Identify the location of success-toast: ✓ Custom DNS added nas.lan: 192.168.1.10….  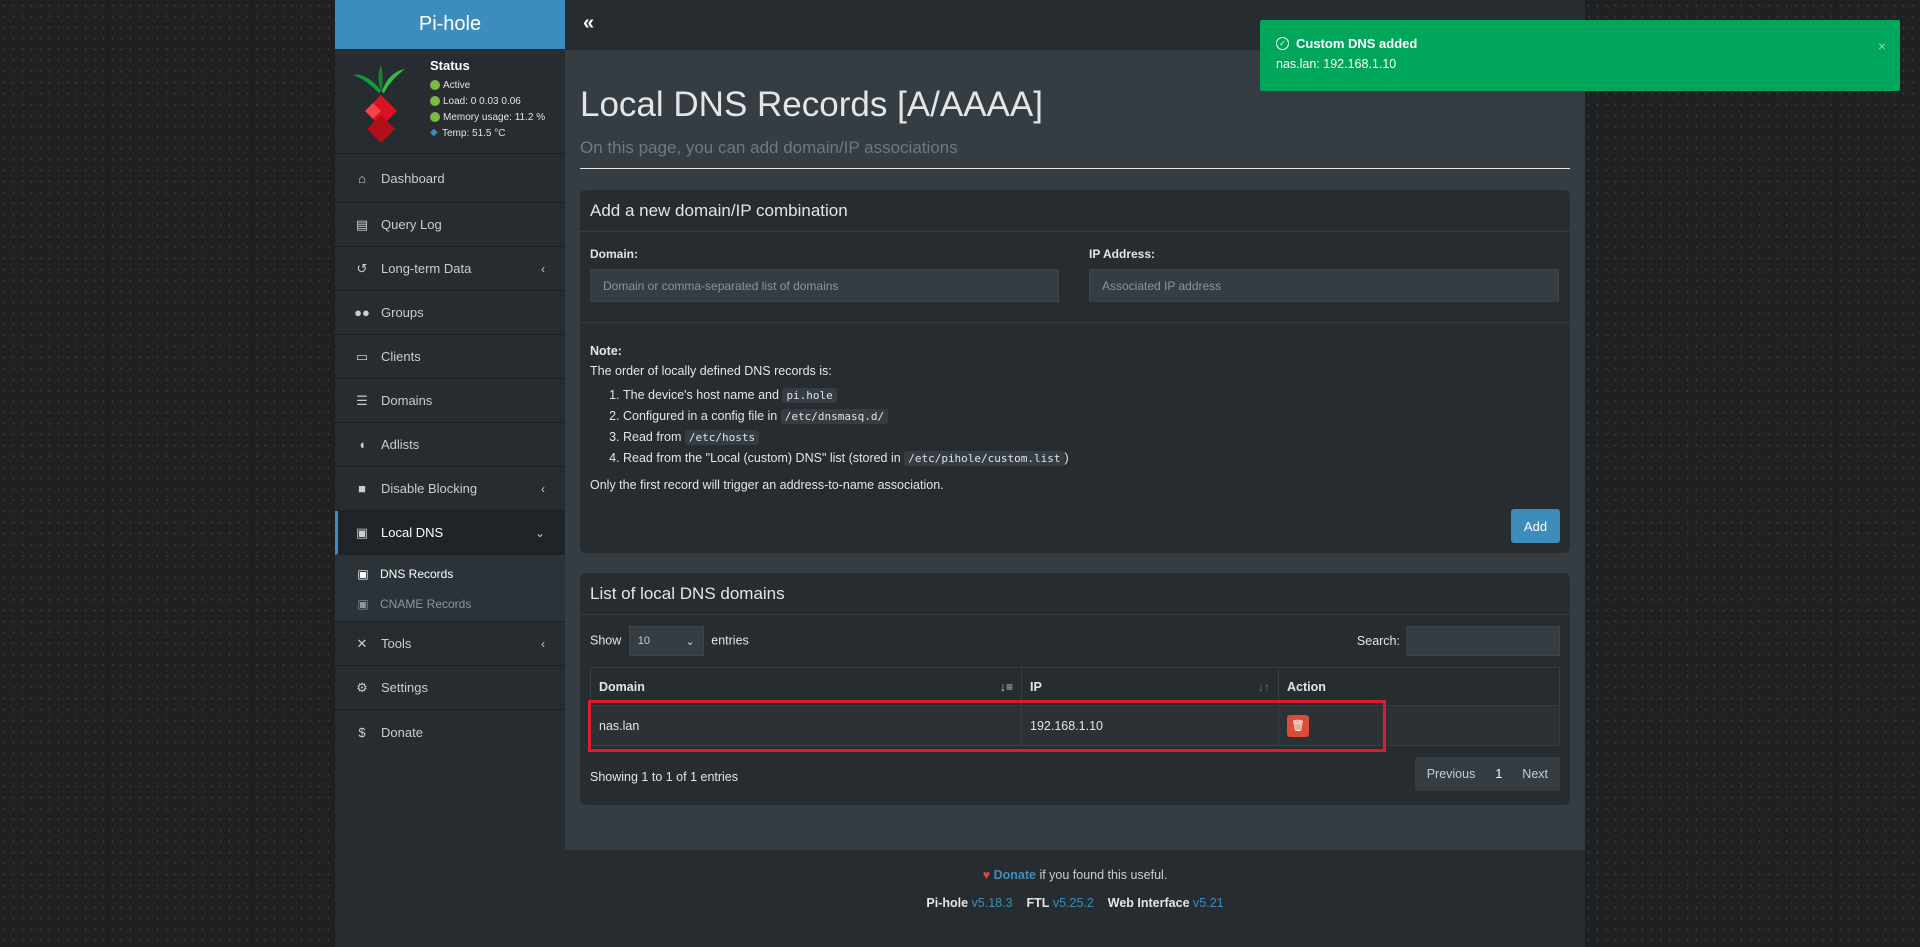
(1580, 55).